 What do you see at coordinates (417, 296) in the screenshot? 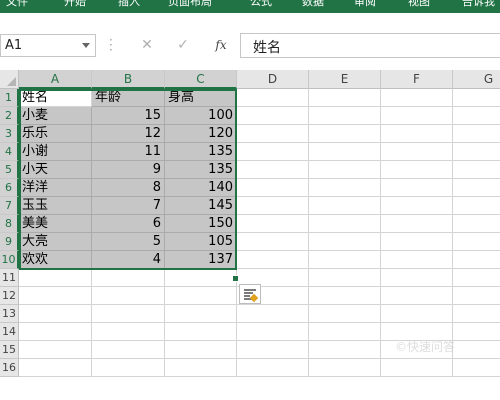
I see `cell-f12` at bounding box center [417, 296].